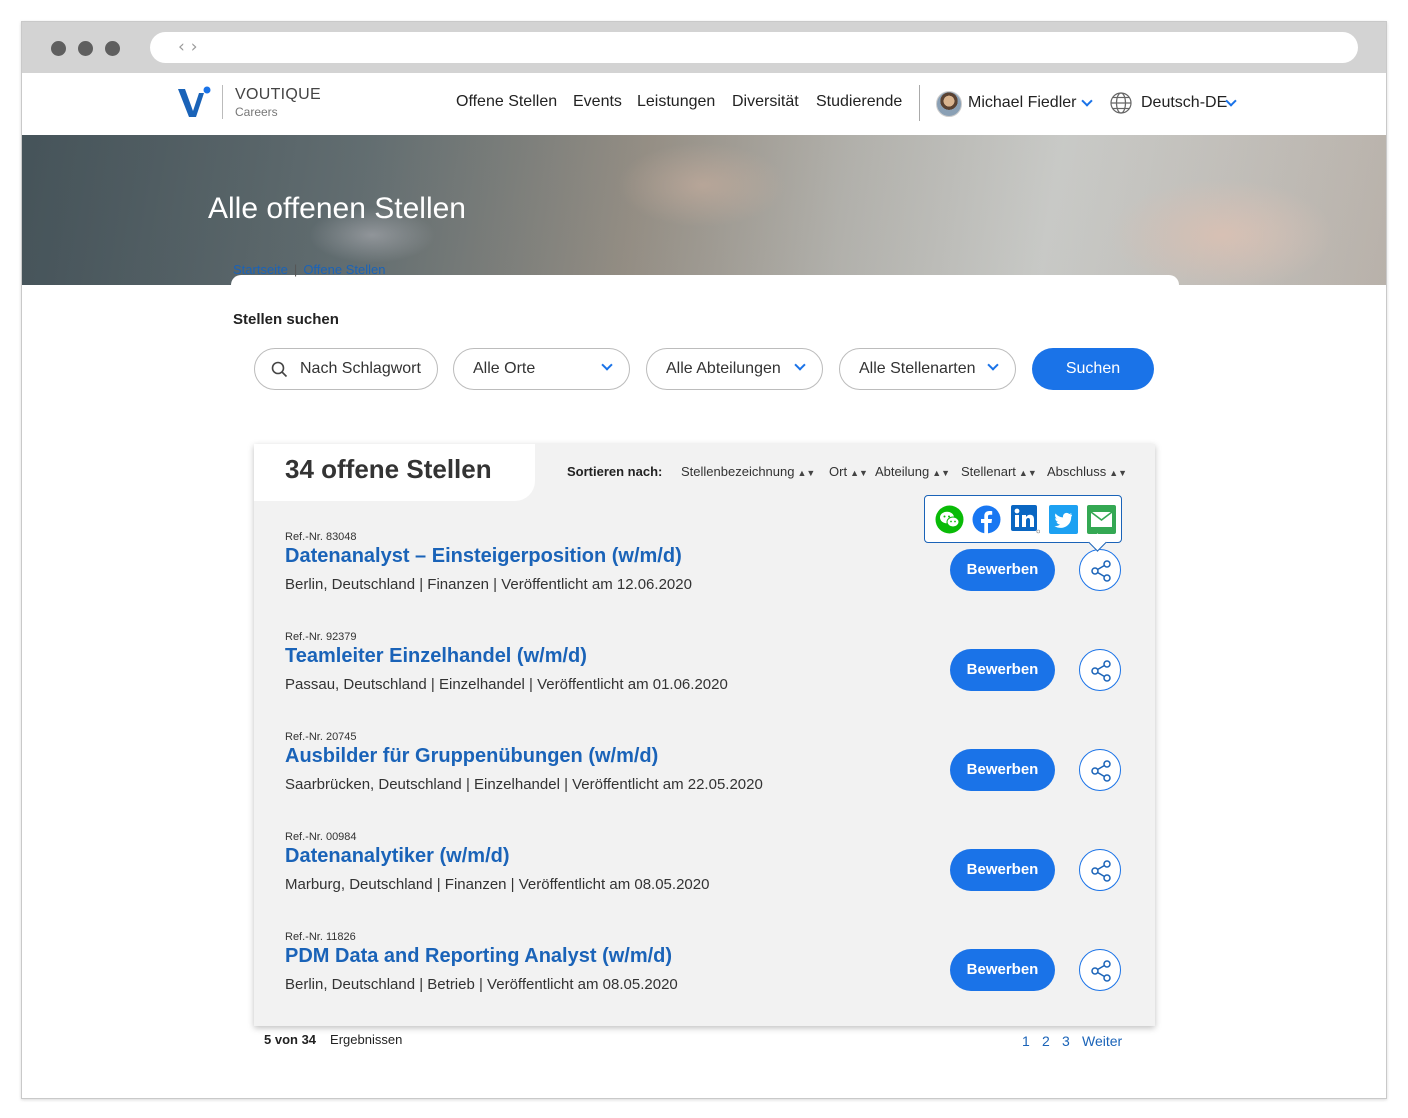 This screenshot has width=1408, height=1118. What do you see at coordinates (112, 48) in the screenshot?
I see `window-maximize-dot` at bounding box center [112, 48].